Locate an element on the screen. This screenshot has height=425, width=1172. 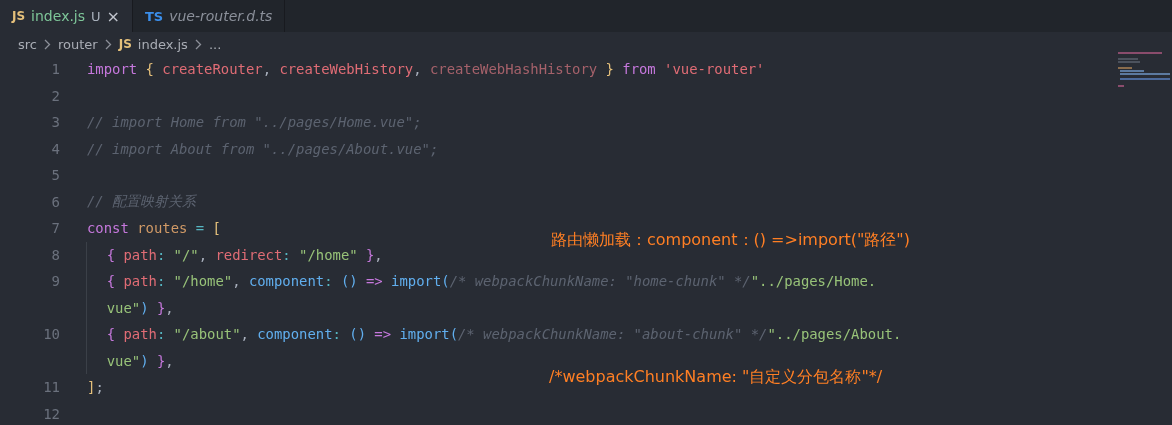
line-number: 1 is located at coordinates (55, 69).